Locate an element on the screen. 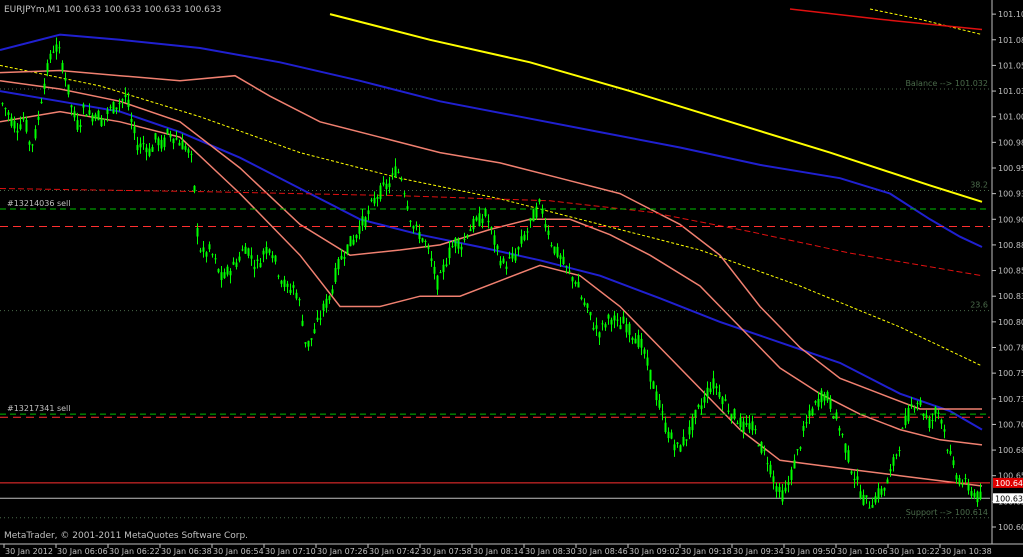  time-tick-label: 30 Jan 09:34 is located at coordinates (758, 551).